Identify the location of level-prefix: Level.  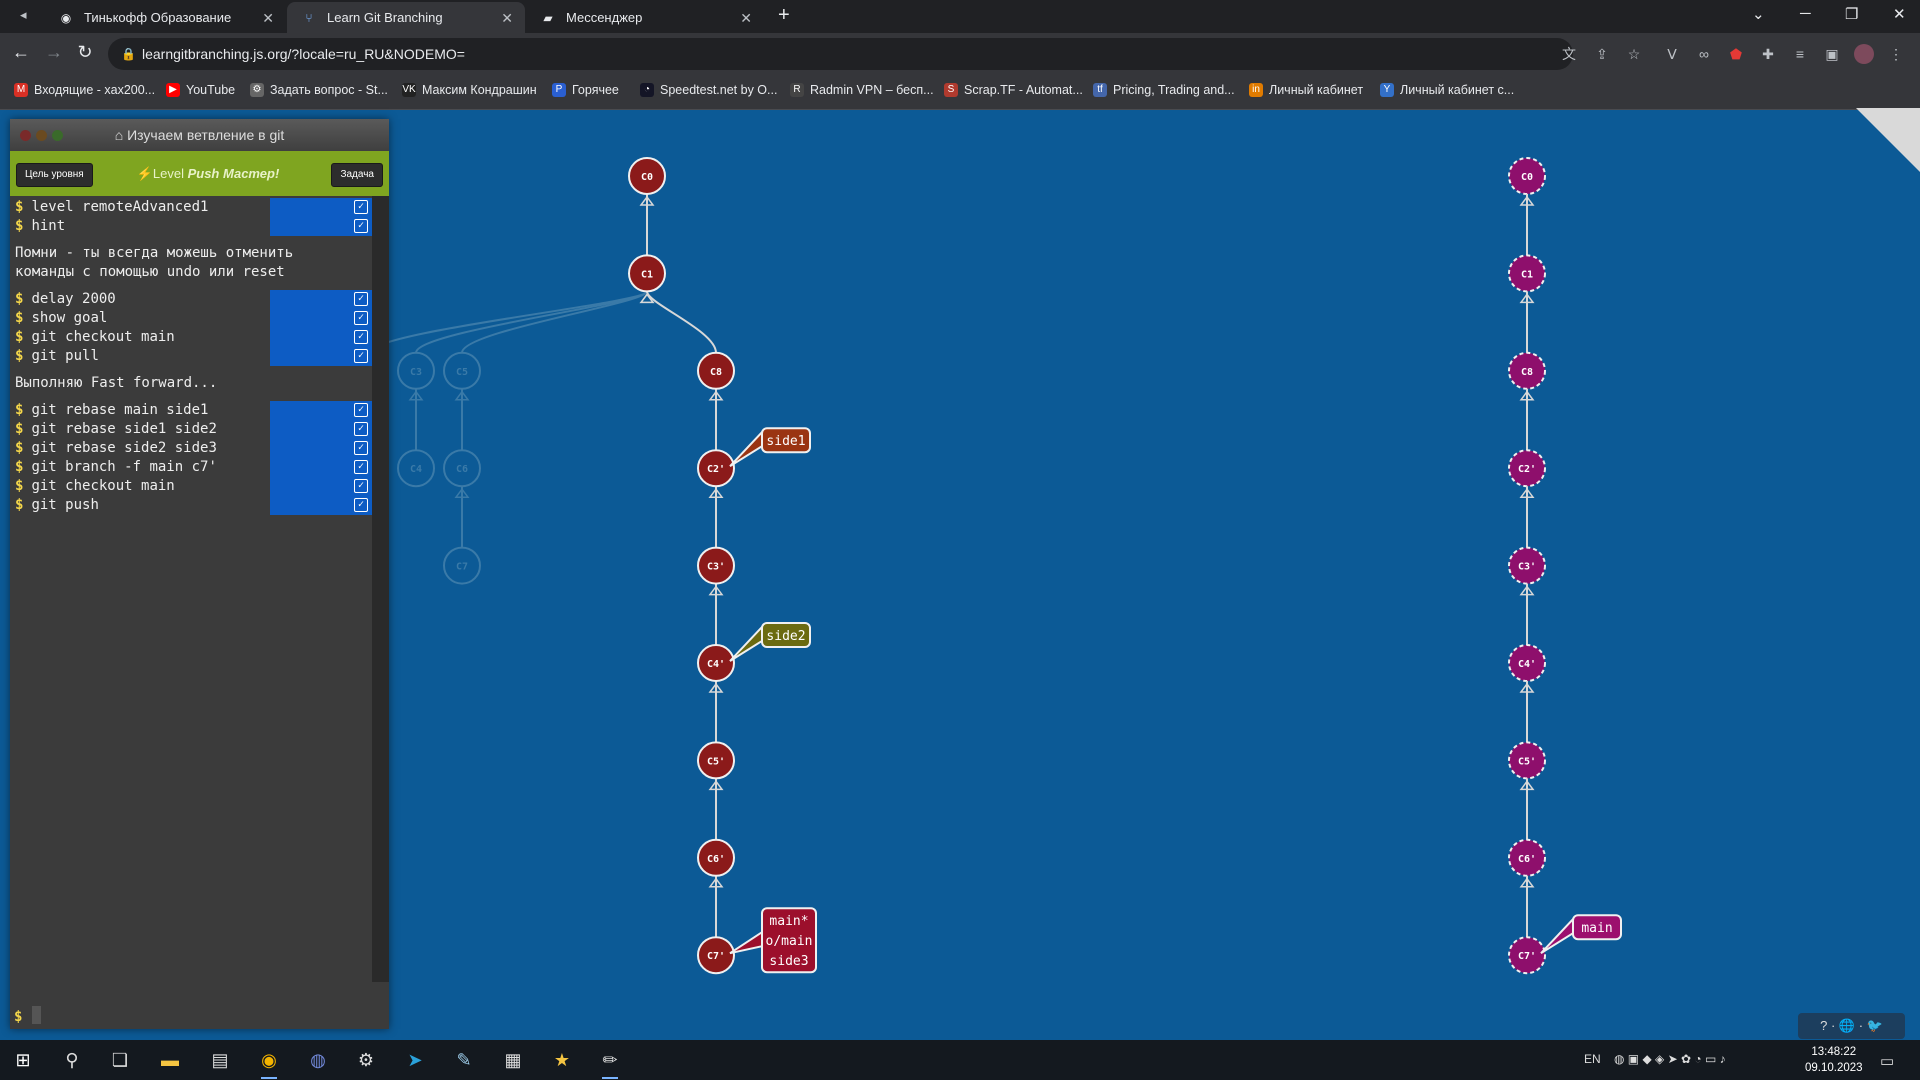
(170, 173).